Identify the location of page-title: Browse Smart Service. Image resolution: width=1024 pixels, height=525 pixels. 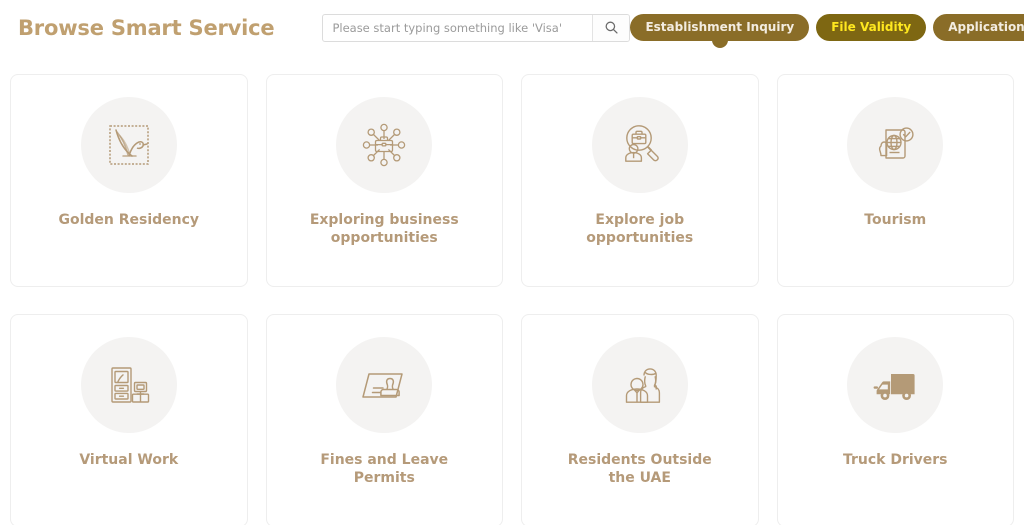
(146, 27).